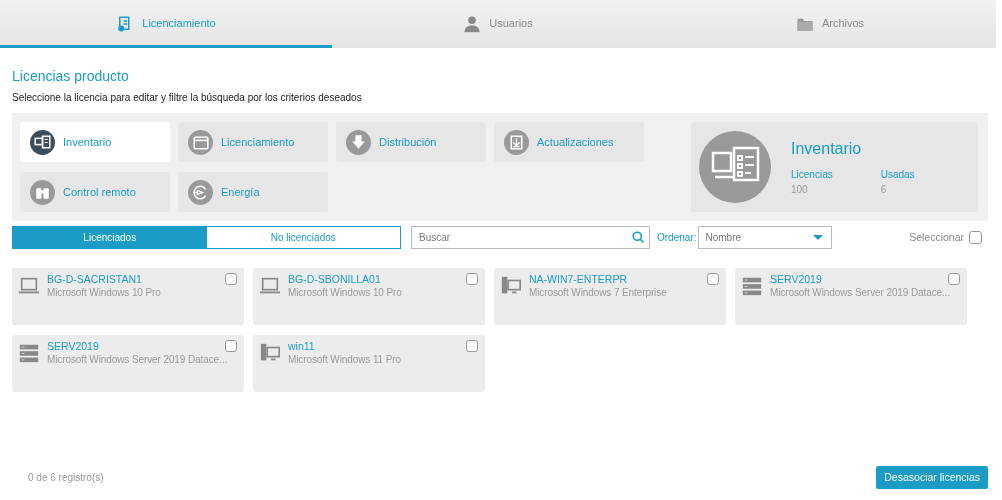  What do you see at coordinates (569, 142) in the screenshot?
I see `module-button: Actualizaciones` at bounding box center [569, 142].